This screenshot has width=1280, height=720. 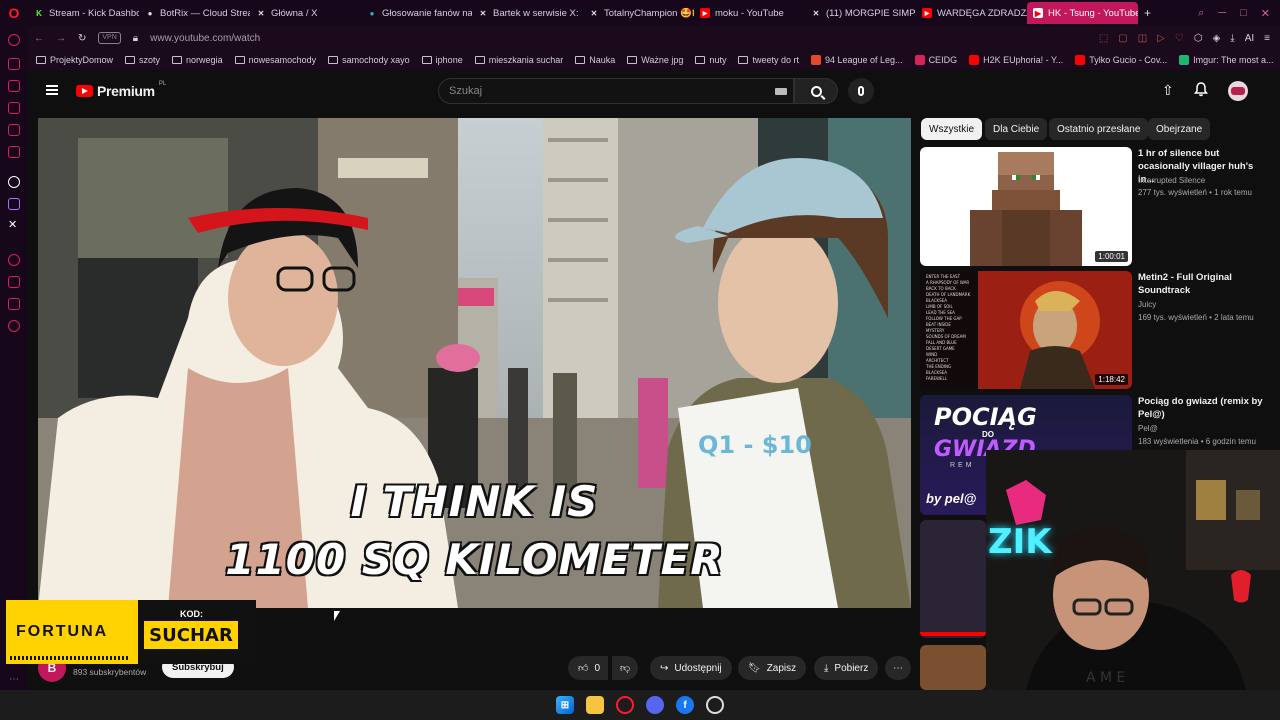 What do you see at coordinates (1208, 429) in the screenshot?
I see `recommendation-channel: Pel@` at bounding box center [1208, 429].